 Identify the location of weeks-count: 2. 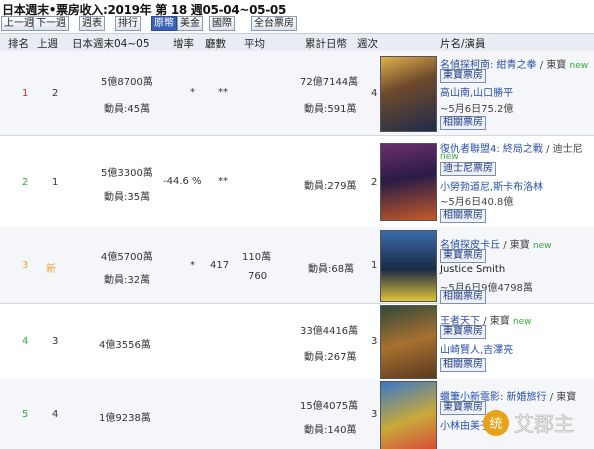
(374, 182).